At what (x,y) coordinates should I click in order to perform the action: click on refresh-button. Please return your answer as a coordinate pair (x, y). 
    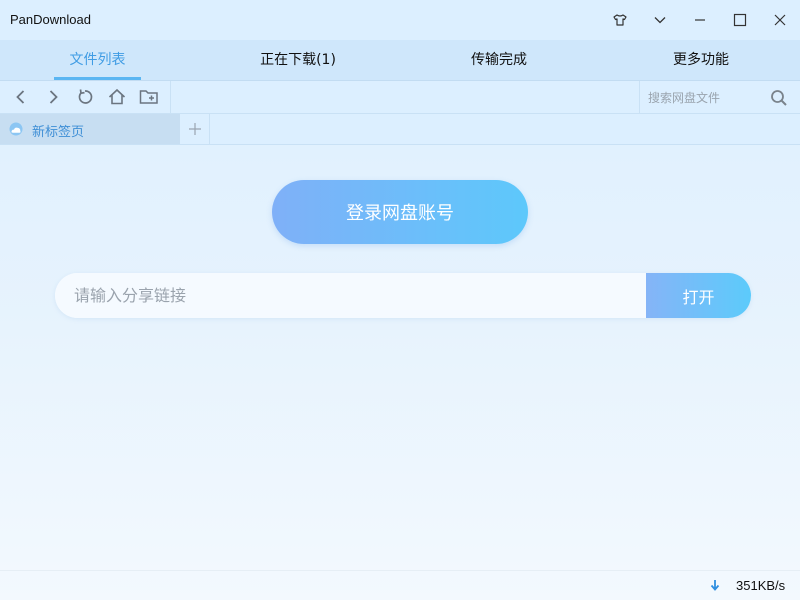
    Looking at the image, I should click on (85, 97).